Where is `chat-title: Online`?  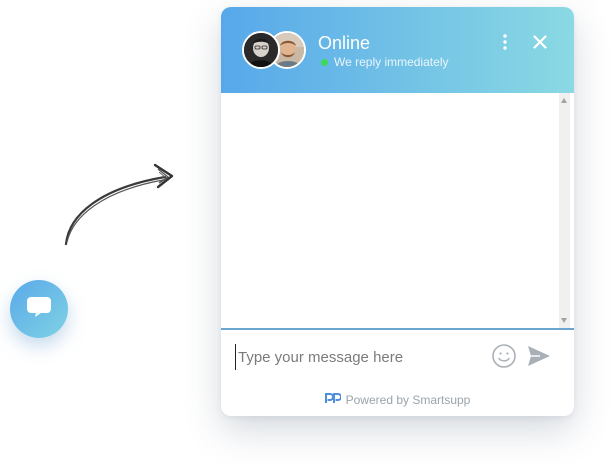 chat-title: Online is located at coordinates (344, 43).